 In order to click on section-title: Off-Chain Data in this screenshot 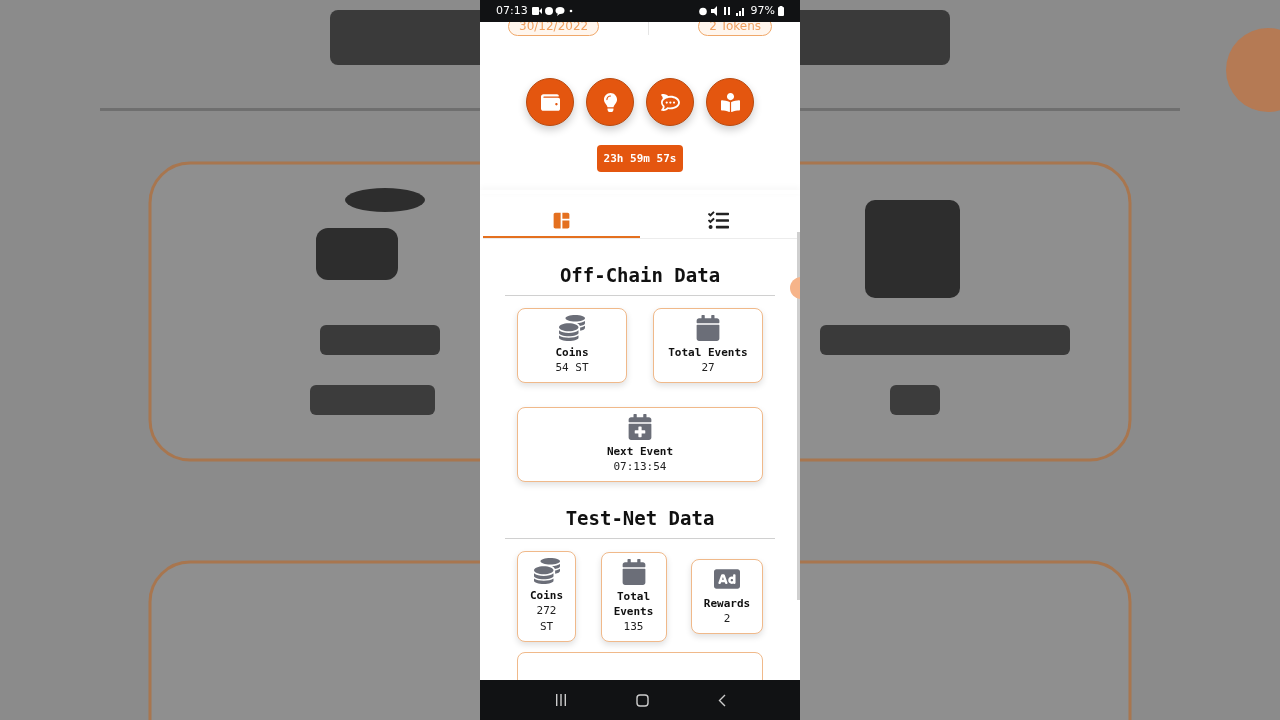, I will do `click(640, 275)`.